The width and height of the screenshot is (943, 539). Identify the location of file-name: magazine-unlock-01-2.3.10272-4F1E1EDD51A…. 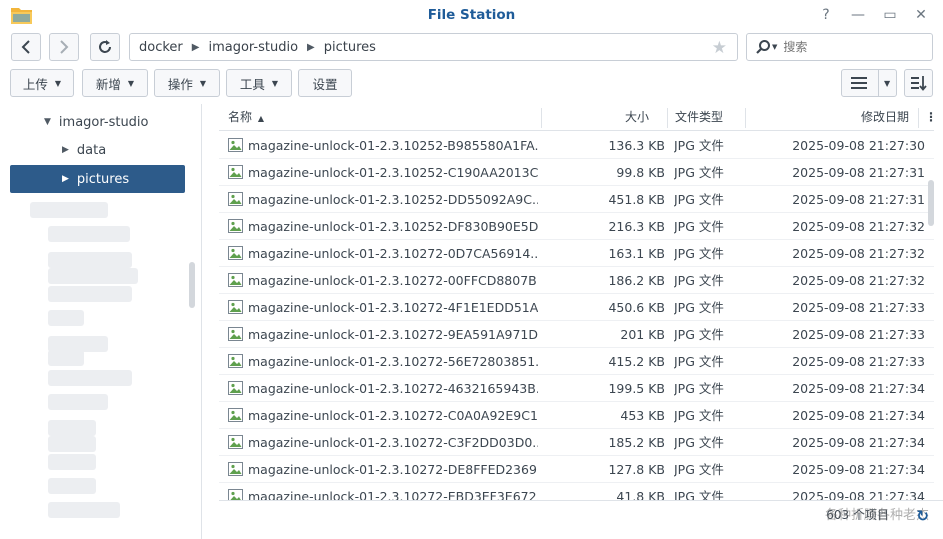
(393, 307).